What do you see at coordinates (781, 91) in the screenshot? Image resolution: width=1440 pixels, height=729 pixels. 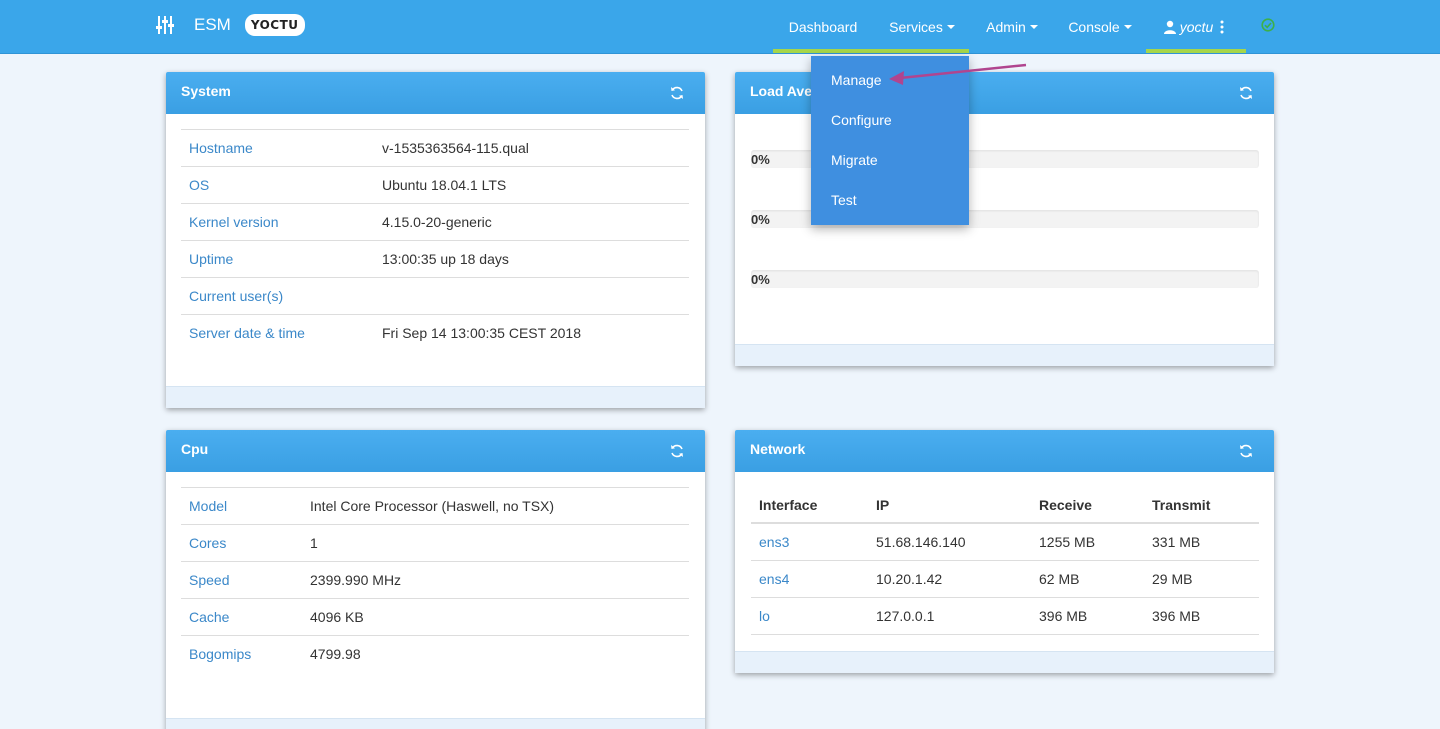 I see `panel-title: Load Ave` at bounding box center [781, 91].